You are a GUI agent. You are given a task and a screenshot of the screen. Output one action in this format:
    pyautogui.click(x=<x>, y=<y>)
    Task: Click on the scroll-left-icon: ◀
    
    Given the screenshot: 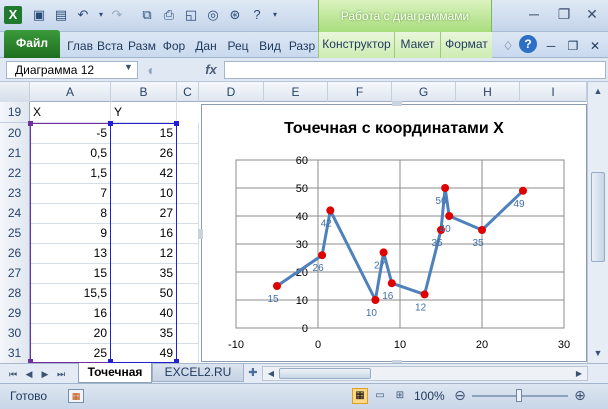 What is the action you would take?
    pyautogui.click(x=271, y=374)
    